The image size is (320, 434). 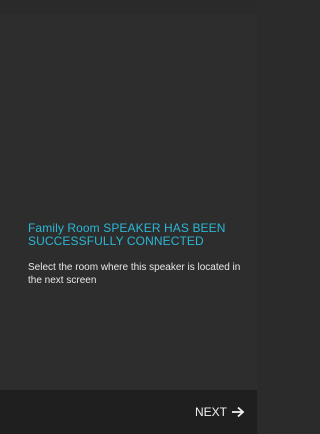 I want to click on status-bar, so click(x=128, y=7).